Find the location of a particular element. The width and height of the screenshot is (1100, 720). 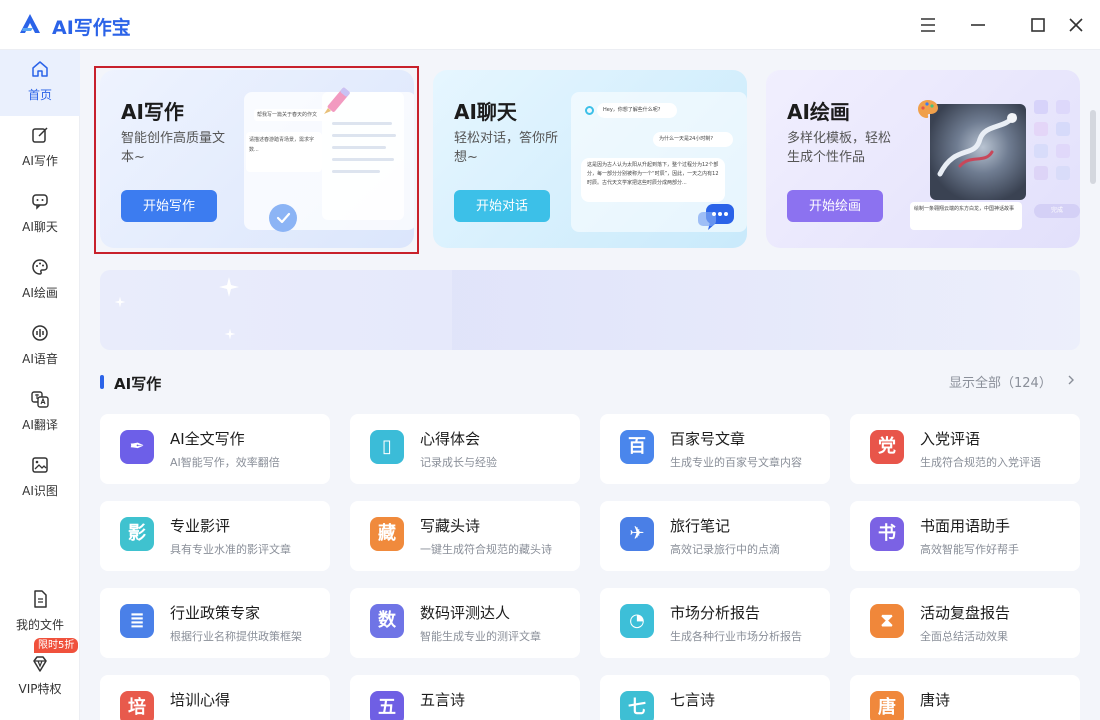

minimize-button is located at coordinates (978, 25).